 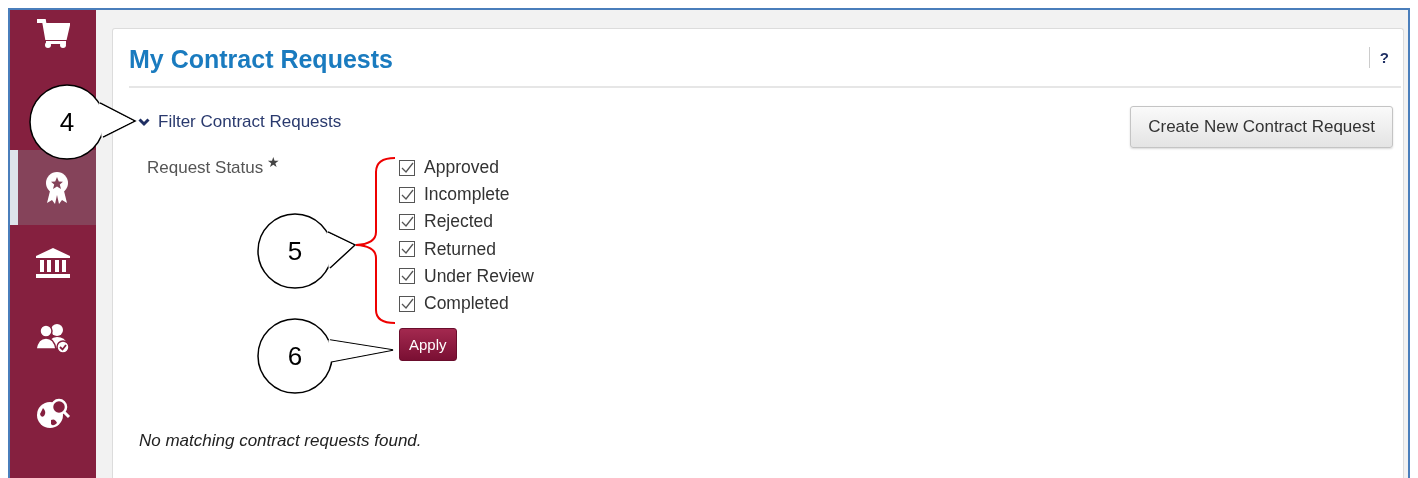 I want to click on users-check-icon, so click(x=53, y=337).